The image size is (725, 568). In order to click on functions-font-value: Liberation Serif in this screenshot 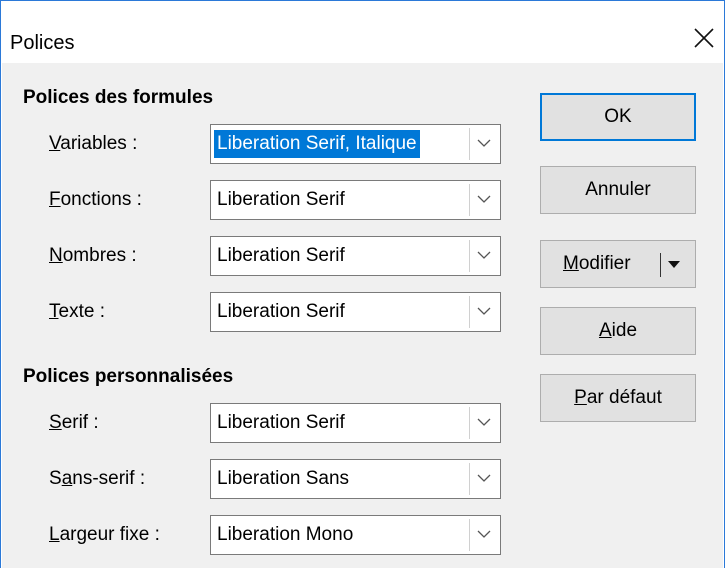, I will do `click(281, 199)`.